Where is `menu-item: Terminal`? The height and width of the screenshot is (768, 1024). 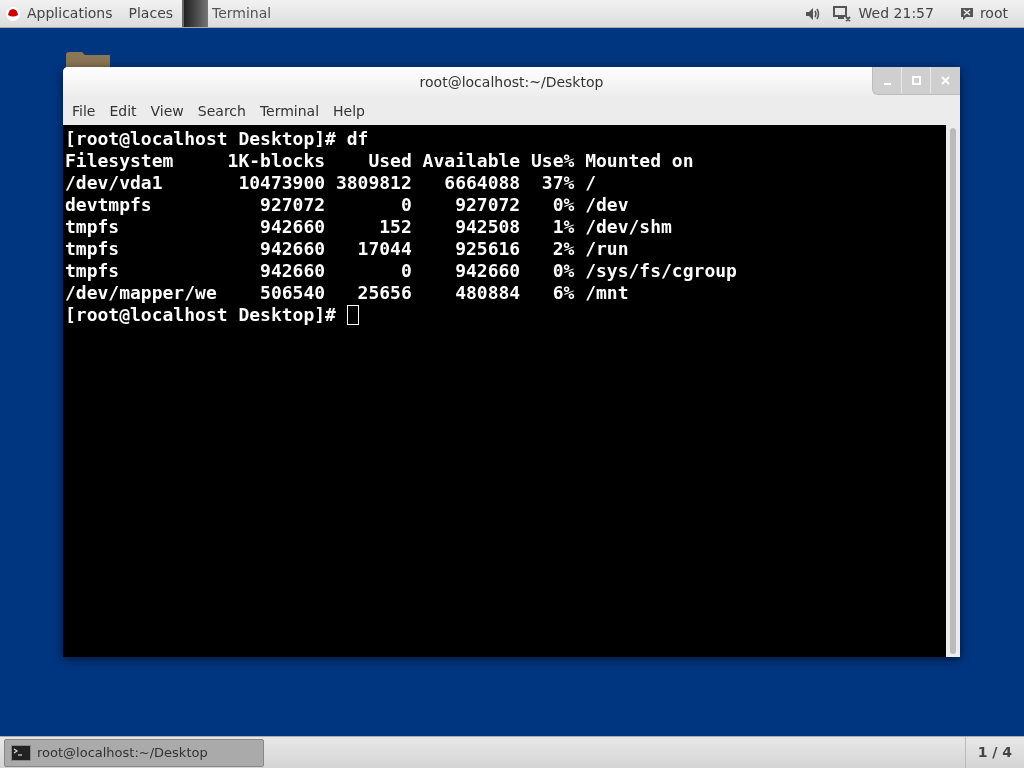
menu-item: Terminal is located at coordinates (289, 111).